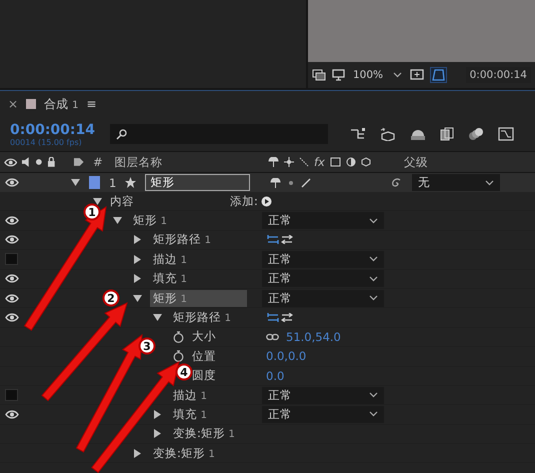 Image resolution: width=535 pixels, height=473 pixels. Describe the element at coordinates (92, 212) in the screenshot. I see `step-marker: 1` at that location.